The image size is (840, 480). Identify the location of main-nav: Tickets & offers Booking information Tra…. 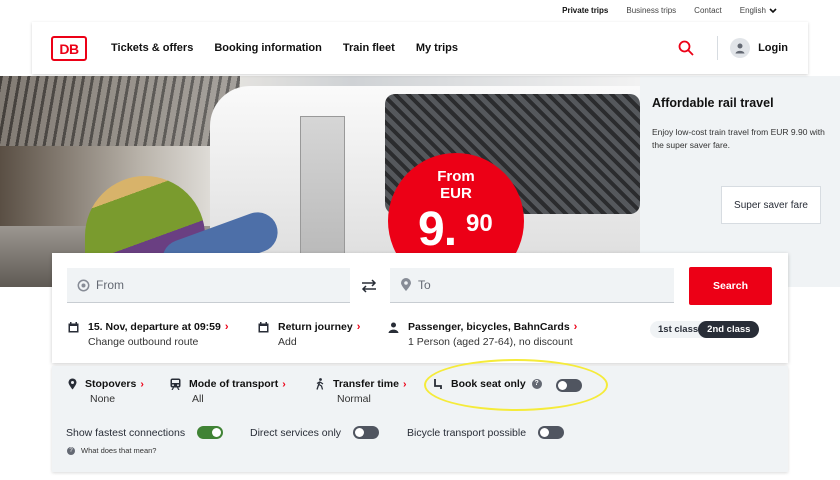
(295, 48).